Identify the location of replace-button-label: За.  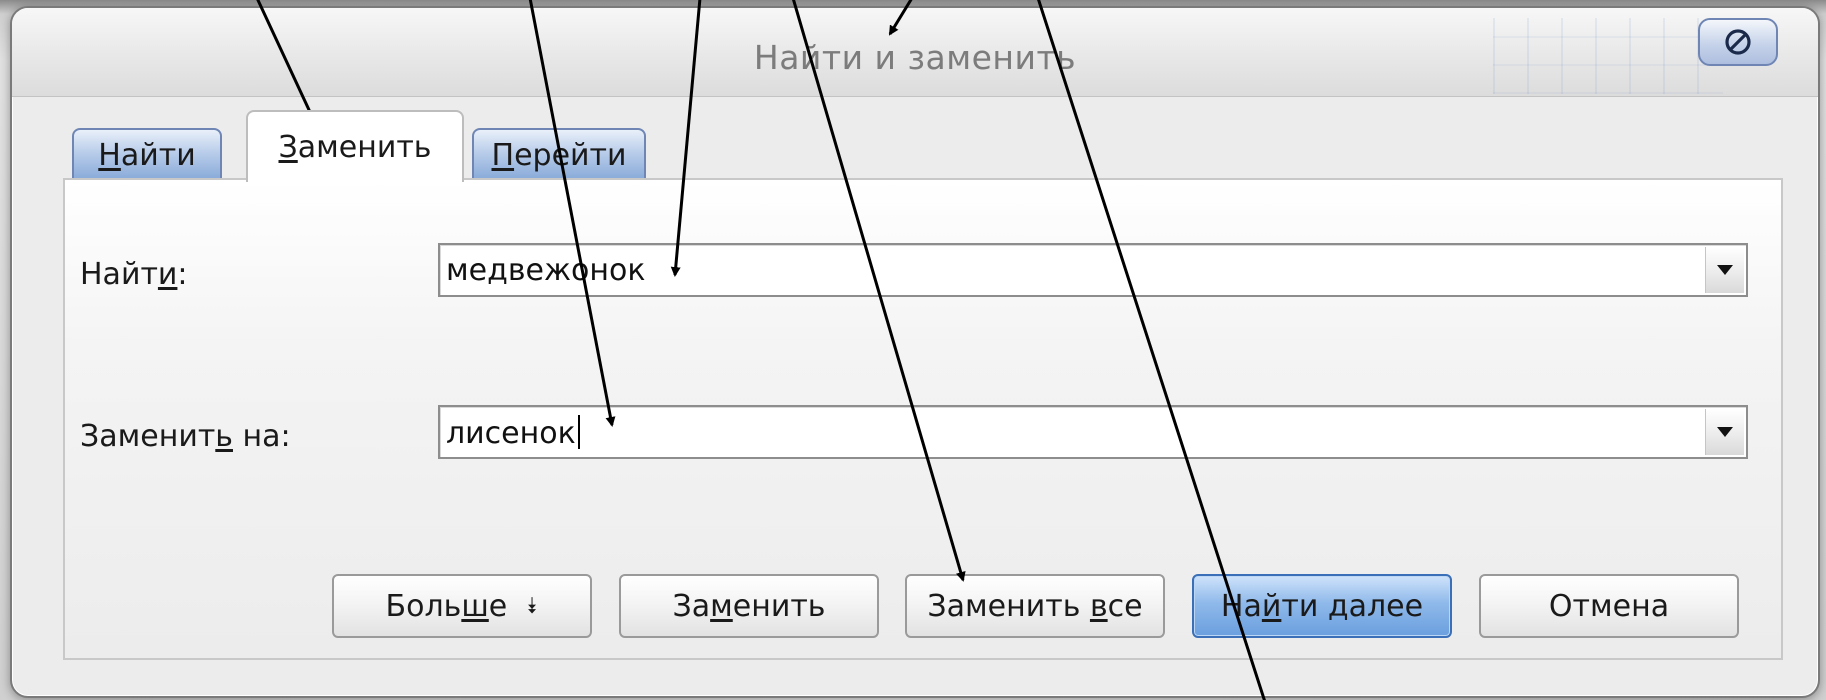
(691, 606).